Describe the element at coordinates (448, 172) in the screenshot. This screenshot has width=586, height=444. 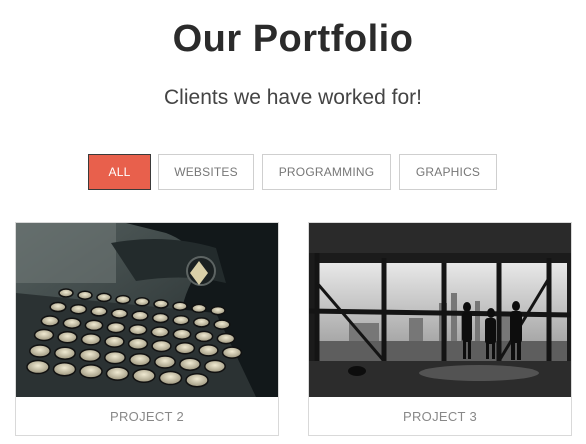
I see `filter-graphics-button: GRAPHICS` at that location.